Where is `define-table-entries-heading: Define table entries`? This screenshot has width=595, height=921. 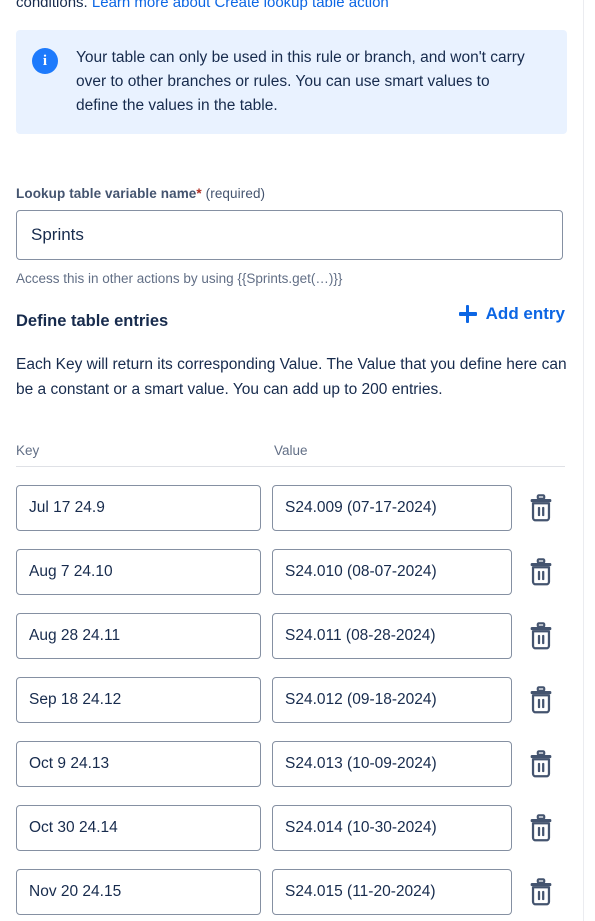 define-table-entries-heading: Define table entries is located at coordinates (92, 321).